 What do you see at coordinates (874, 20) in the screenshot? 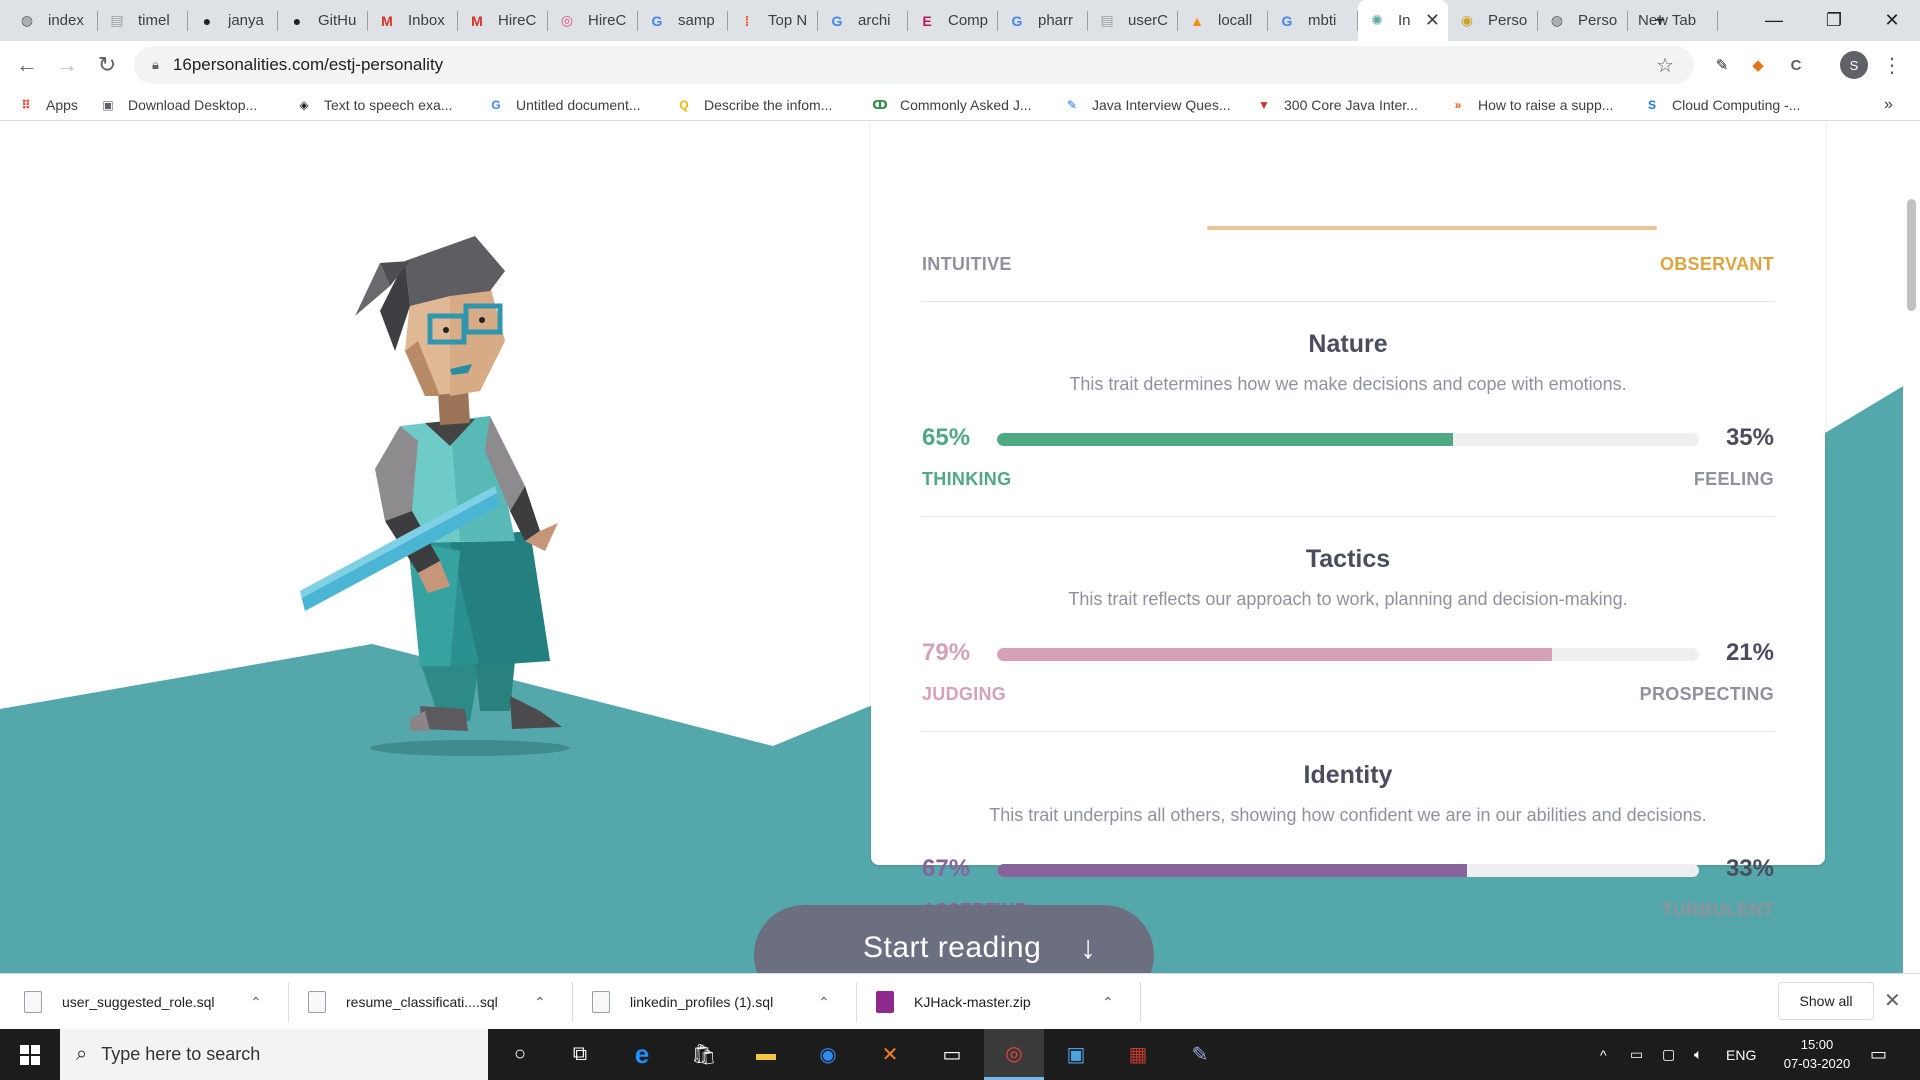
I see `tab-label: archi` at bounding box center [874, 20].